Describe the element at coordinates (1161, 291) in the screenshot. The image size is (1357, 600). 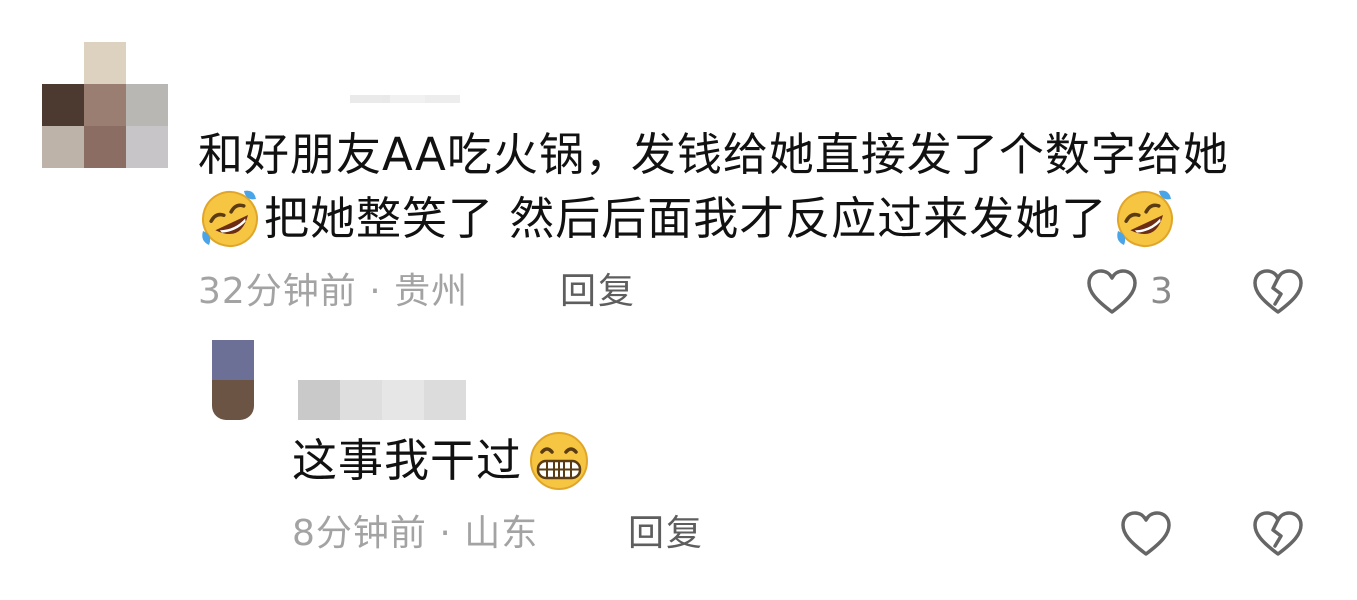
I see `like-count: 3` at that location.